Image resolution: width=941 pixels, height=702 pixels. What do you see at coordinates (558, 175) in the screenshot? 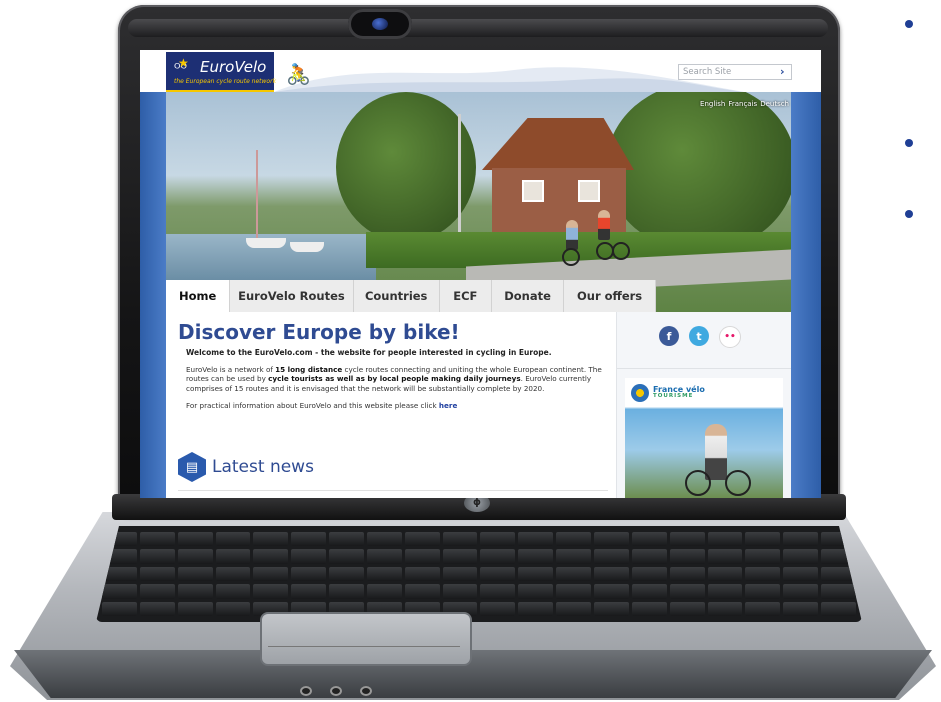
I see `hero-farmhouse` at bounding box center [558, 175].